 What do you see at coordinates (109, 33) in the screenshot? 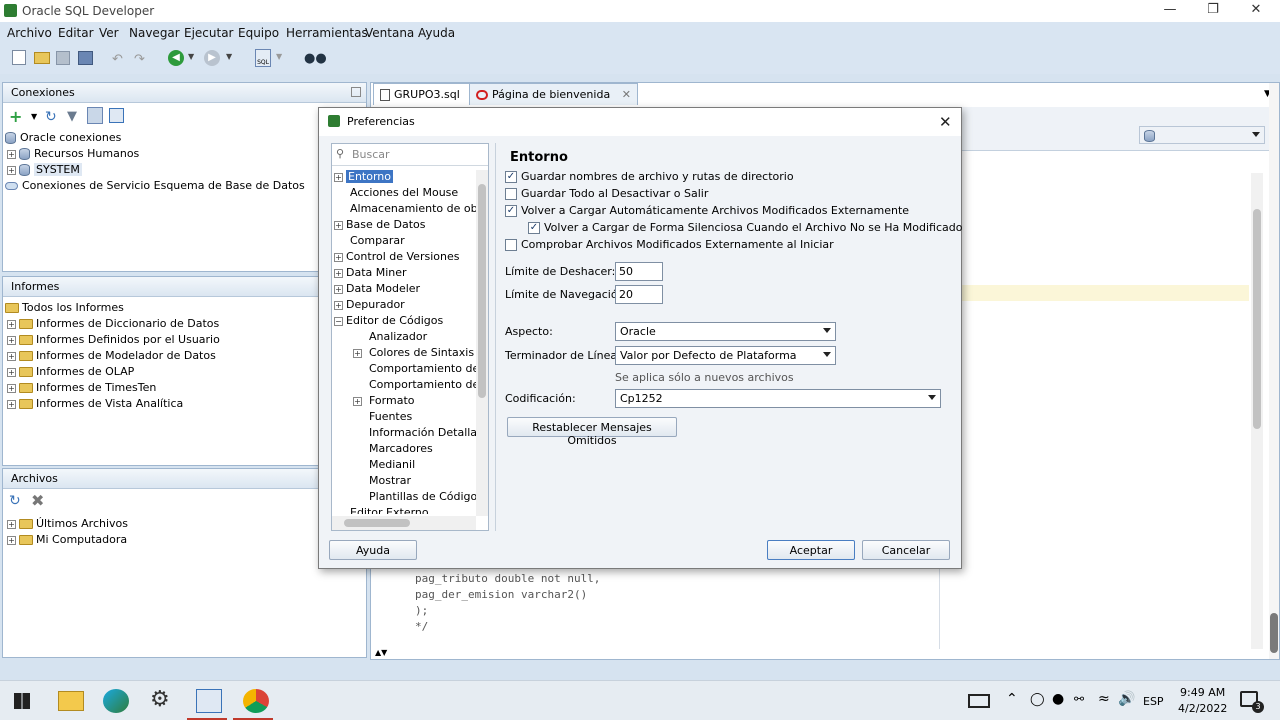
I see `menu-ver: Ver` at bounding box center [109, 33].